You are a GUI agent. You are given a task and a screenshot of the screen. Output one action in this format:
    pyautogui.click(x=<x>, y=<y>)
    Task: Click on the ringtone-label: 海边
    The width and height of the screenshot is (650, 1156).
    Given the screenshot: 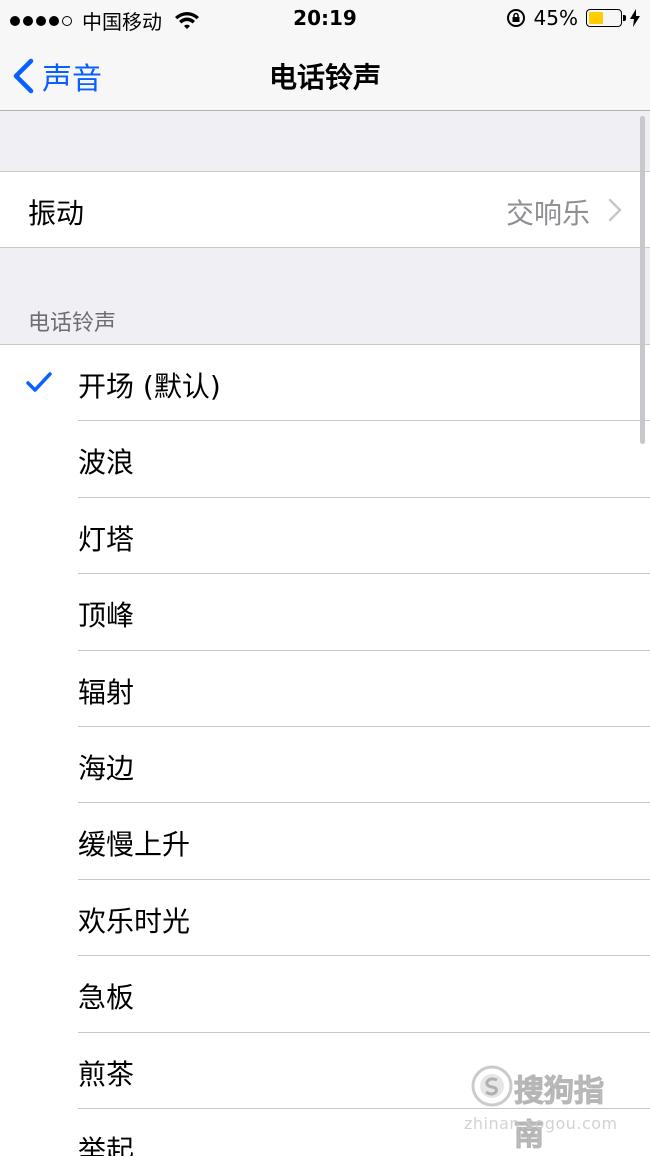 What is the action you would take?
    pyautogui.click(x=106, y=768)
    